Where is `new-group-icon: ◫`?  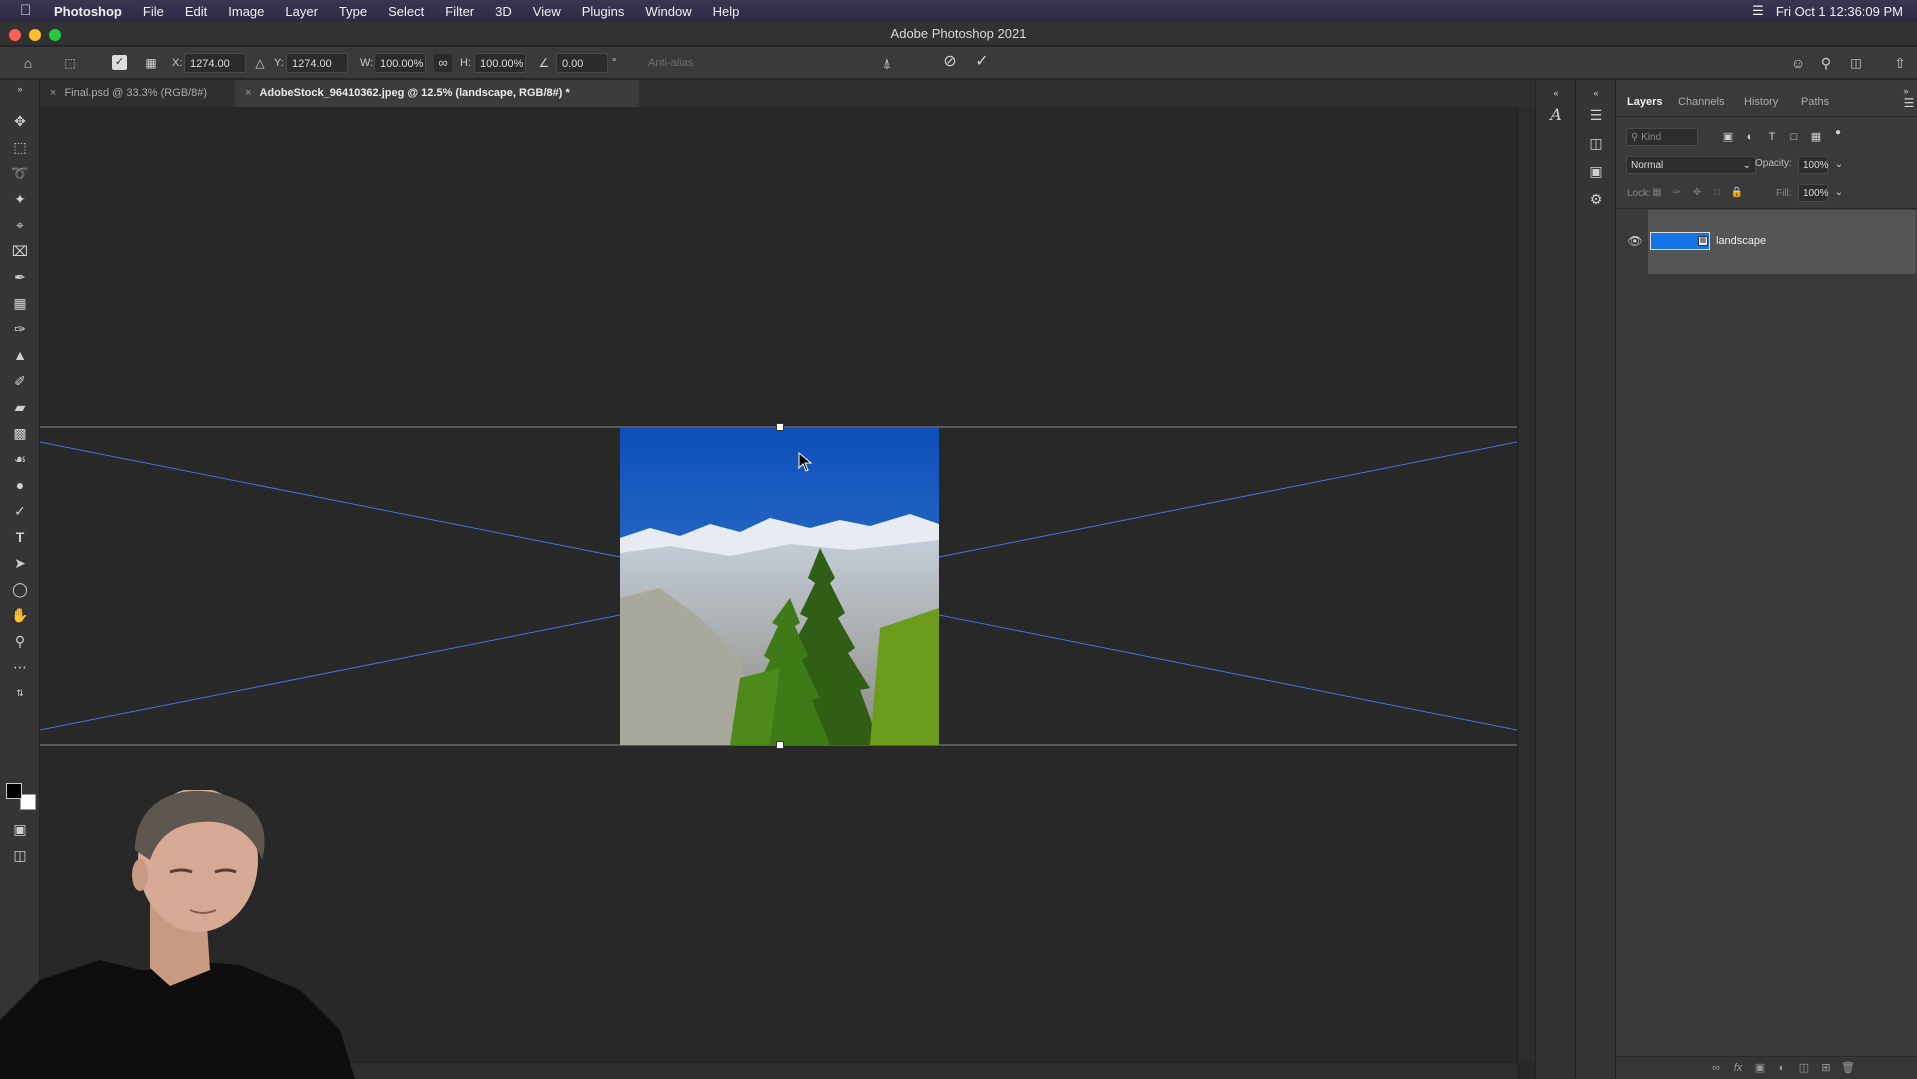 new-group-icon: ◫ is located at coordinates (1804, 1068).